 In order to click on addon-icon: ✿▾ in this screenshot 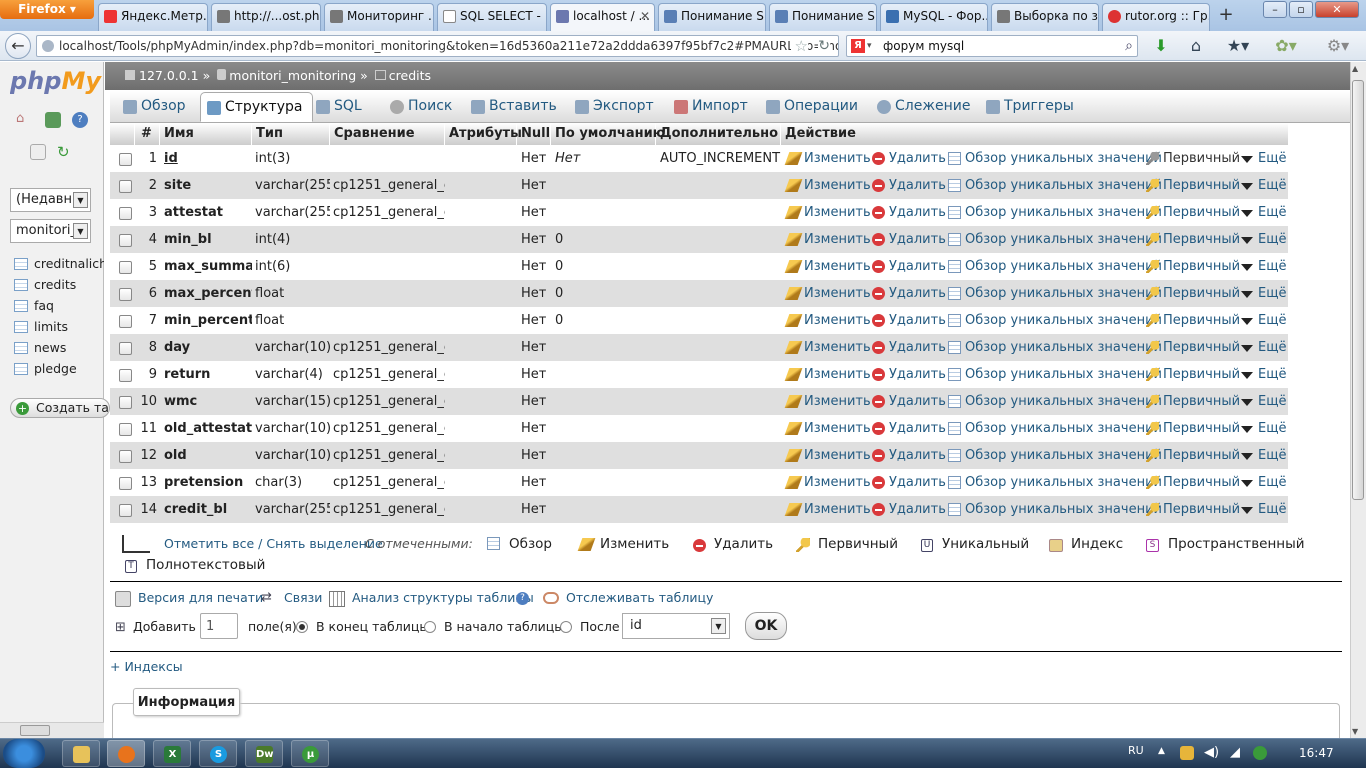, I will do `click(1286, 46)`.